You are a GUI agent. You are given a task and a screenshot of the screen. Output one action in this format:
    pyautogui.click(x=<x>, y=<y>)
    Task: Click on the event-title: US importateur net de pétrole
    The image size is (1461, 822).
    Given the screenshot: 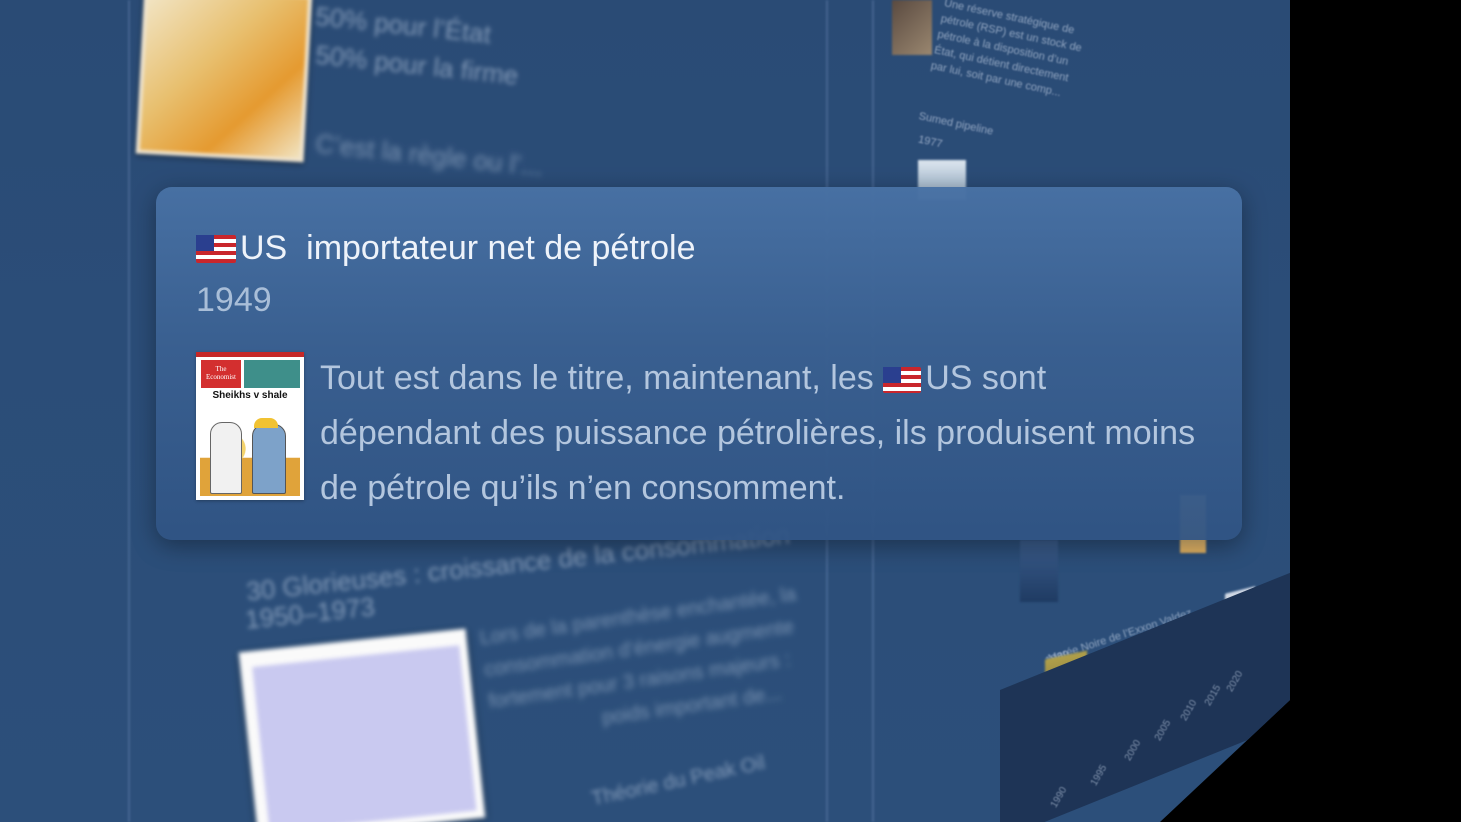 What is the action you would take?
    pyautogui.click(x=445, y=248)
    